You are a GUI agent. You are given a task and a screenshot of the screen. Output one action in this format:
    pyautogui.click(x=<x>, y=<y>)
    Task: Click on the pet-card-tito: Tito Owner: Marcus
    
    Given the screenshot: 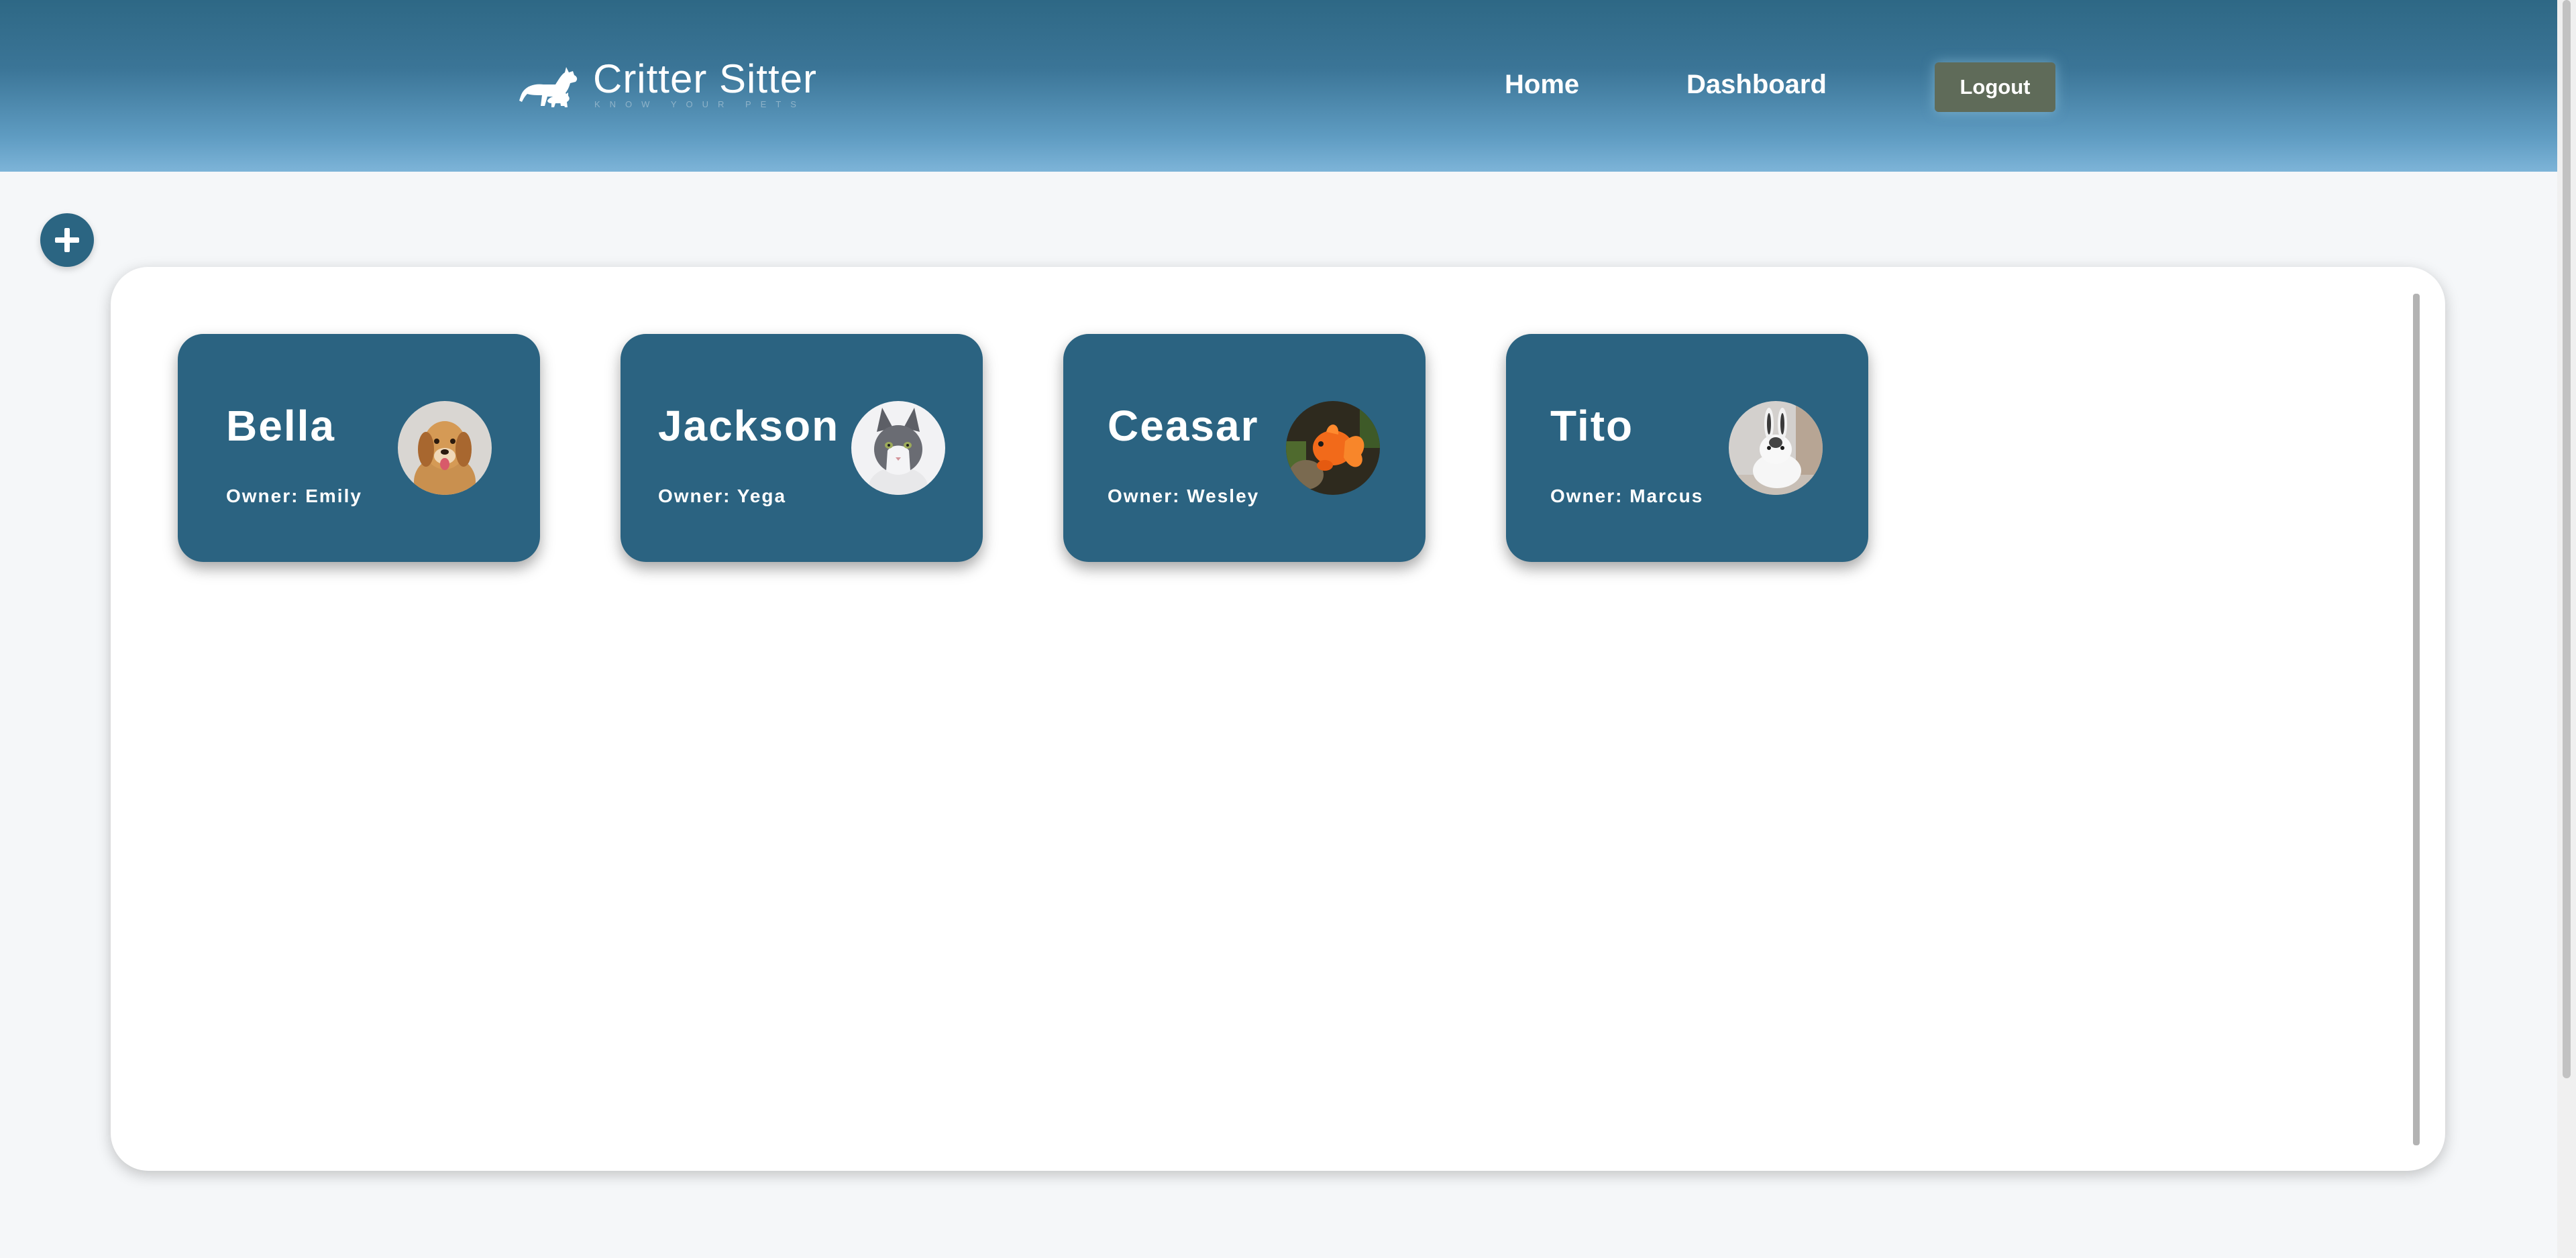 What is the action you would take?
    pyautogui.click(x=1687, y=448)
    